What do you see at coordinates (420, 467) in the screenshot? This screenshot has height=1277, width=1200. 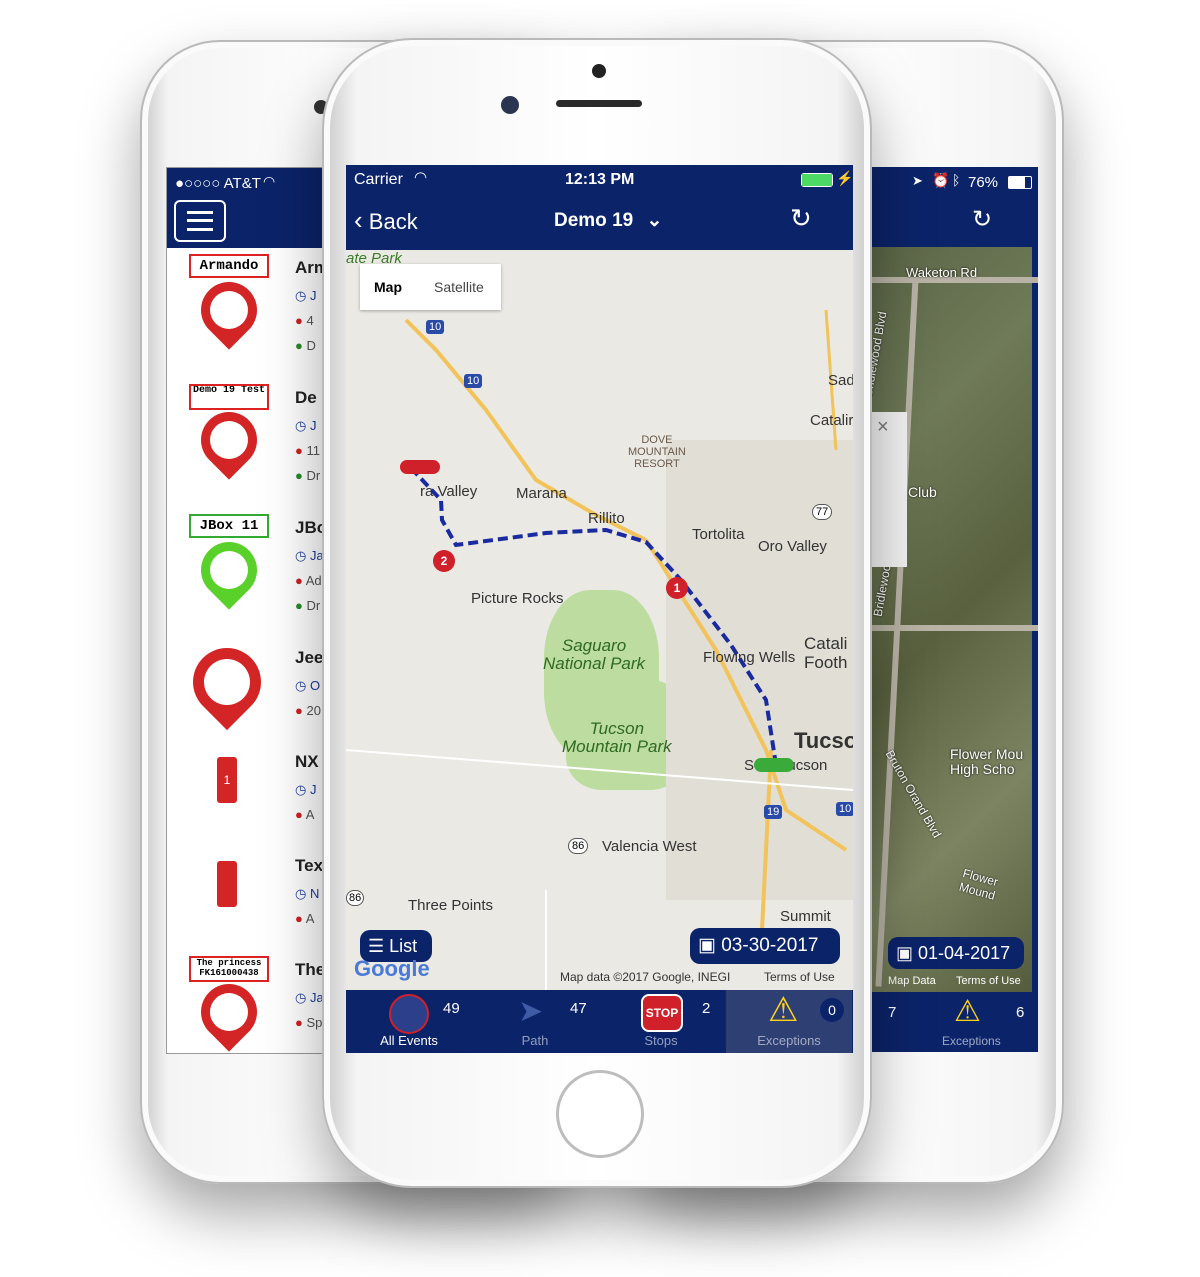 I see `end-vehicle-marker` at bounding box center [420, 467].